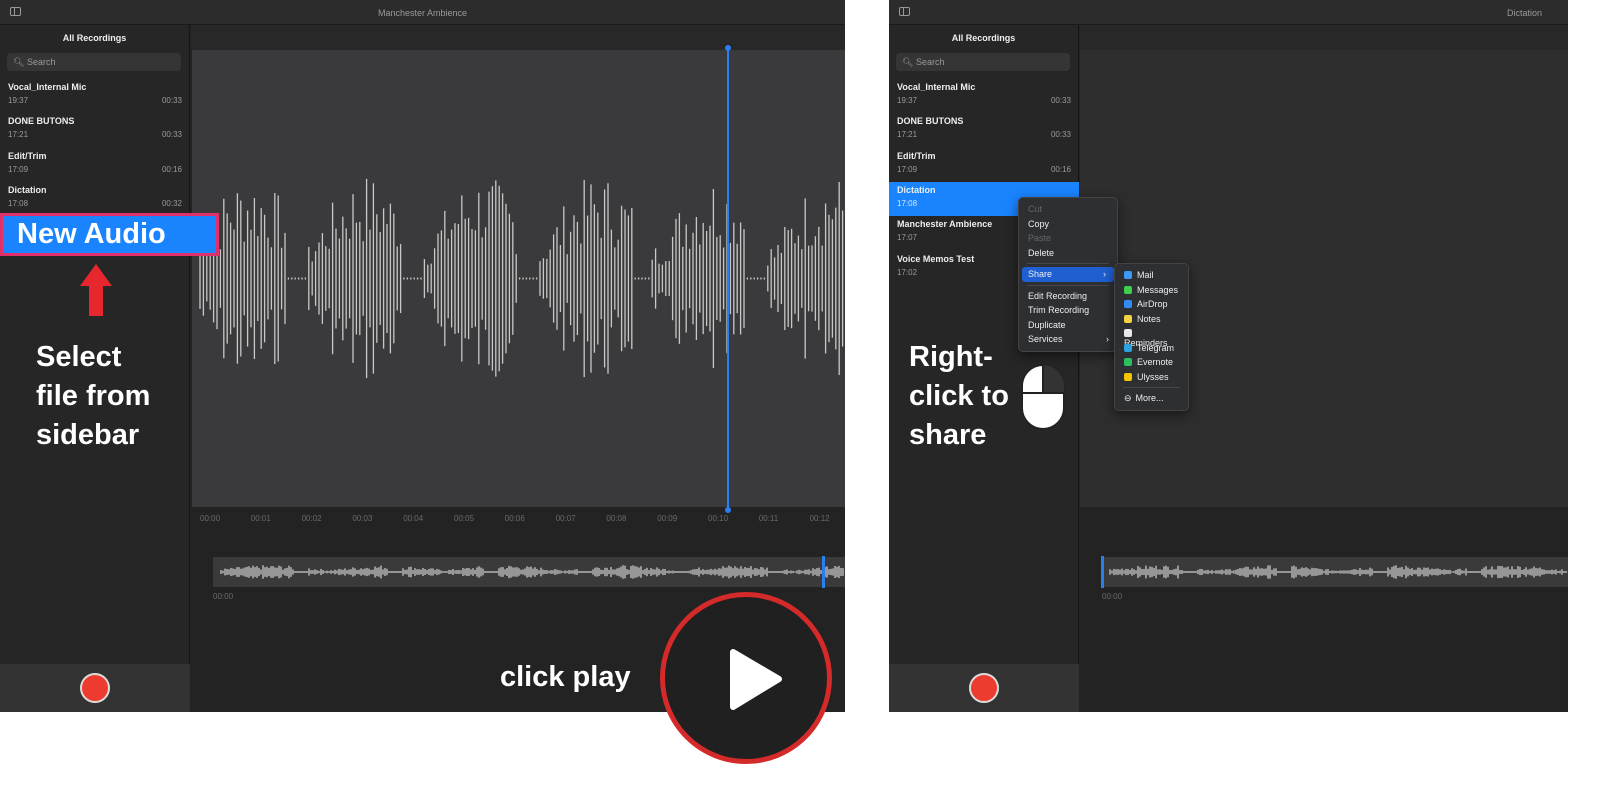 This screenshot has width=1600, height=790. What do you see at coordinates (1228, 12) in the screenshot?
I see `title-bar: Dictation` at bounding box center [1228, 12].